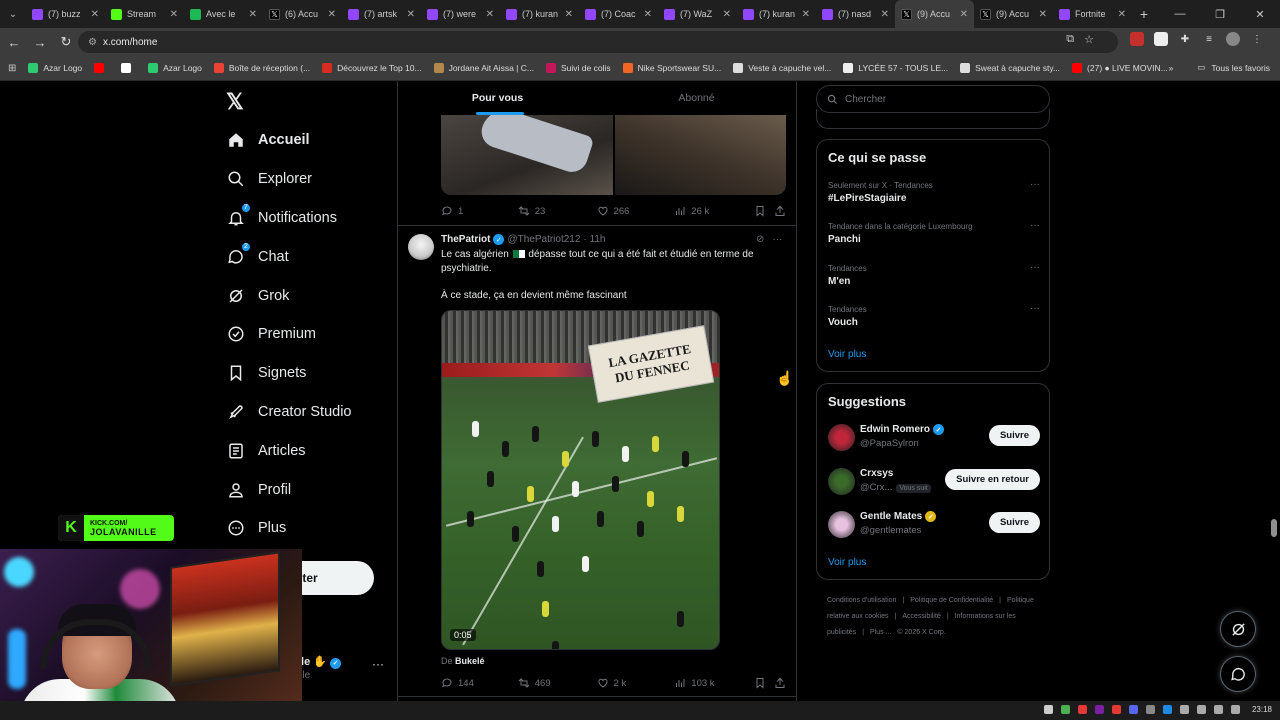 The image size is (1280, 720). I want to click on tab-search-button: ⌄, so click(13, 14).